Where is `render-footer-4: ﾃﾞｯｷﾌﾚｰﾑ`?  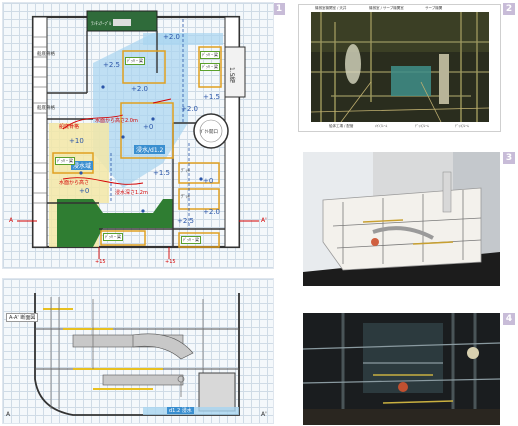 render-footer-4: ﾃﾞｯｷﾌﾚｰﾑ is located at coordinates (462, 126).